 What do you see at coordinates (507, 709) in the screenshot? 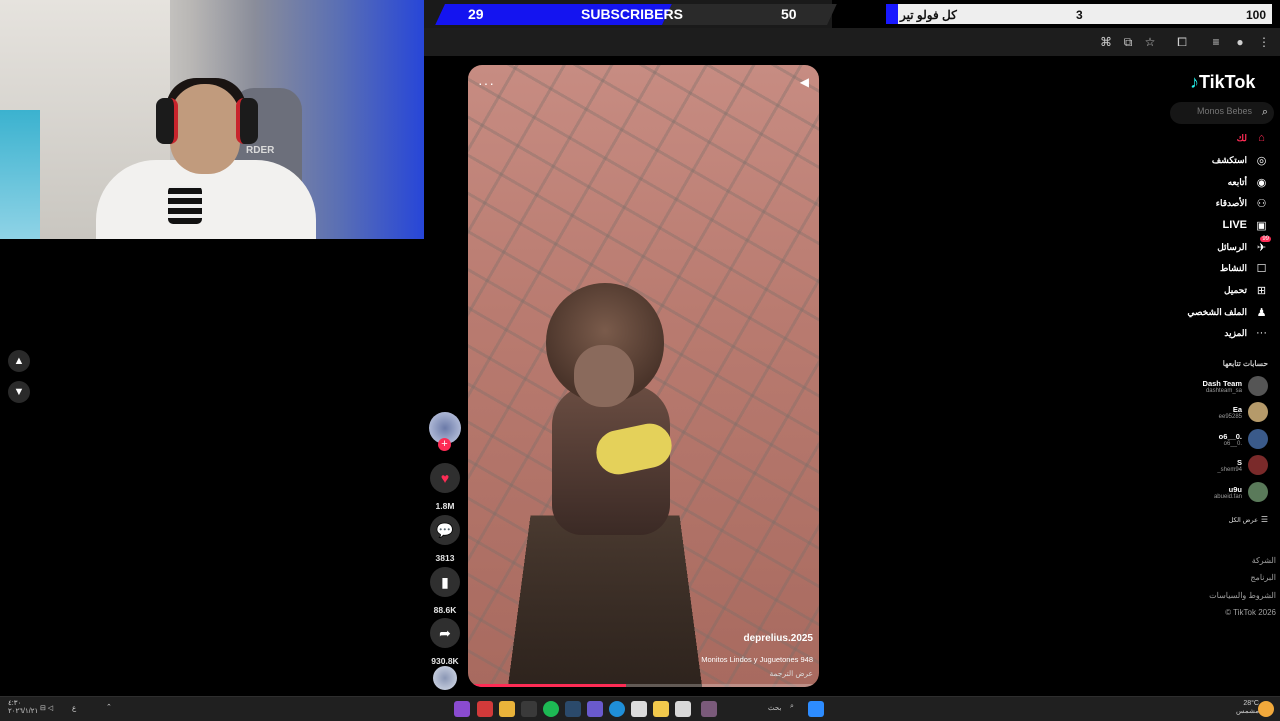
I see `chrome-icon` at bounding box center [507, 709].